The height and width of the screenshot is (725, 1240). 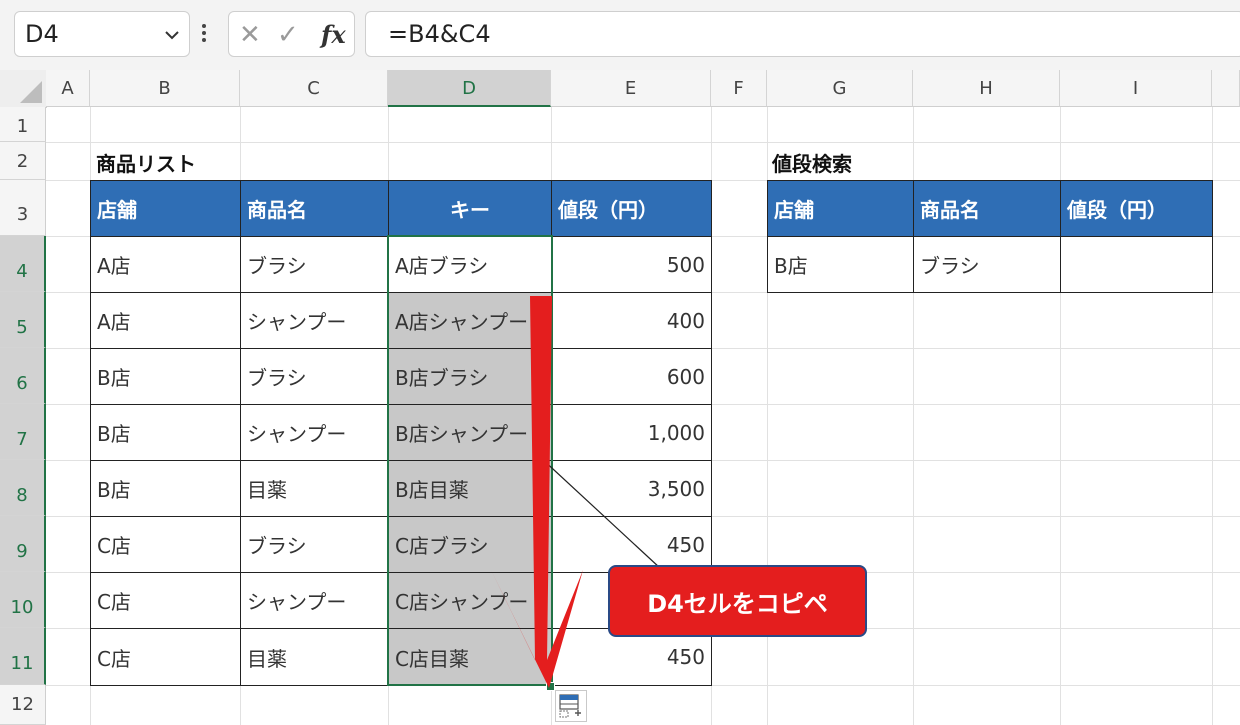 I want to click on table-cell: 3,500, so click(x=631, y=488).